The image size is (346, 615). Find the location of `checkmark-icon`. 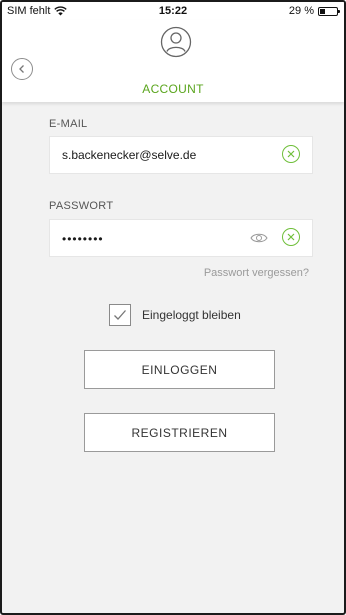

checkmark-icon is located at coordinates (120, 315).